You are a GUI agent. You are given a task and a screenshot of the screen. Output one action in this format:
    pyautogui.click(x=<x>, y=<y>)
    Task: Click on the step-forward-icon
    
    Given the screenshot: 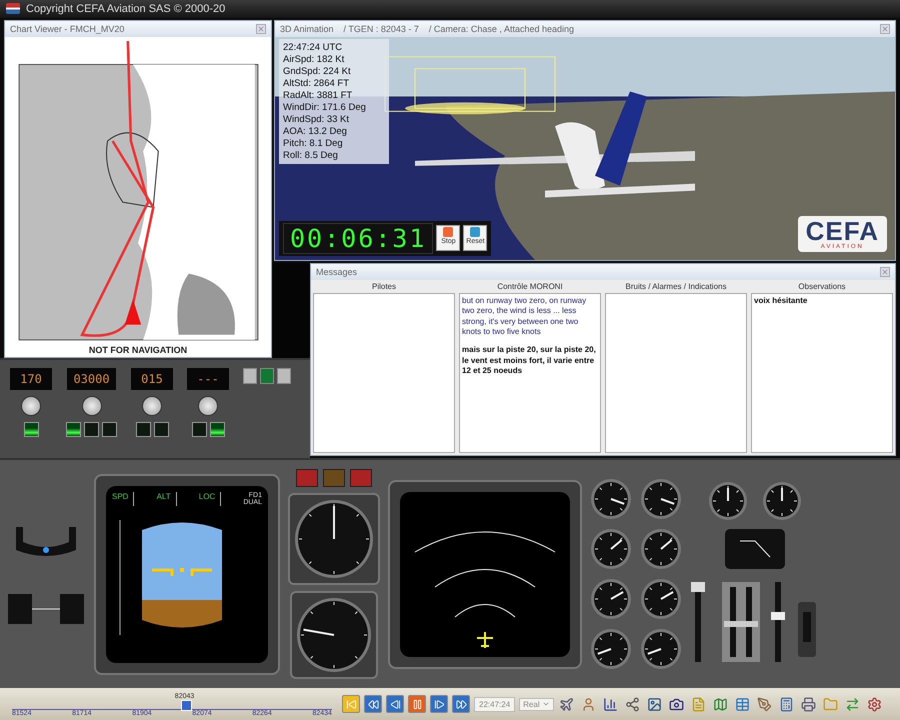 What is the action you would take?
    pyautogui.click(x=439, y=704)
    